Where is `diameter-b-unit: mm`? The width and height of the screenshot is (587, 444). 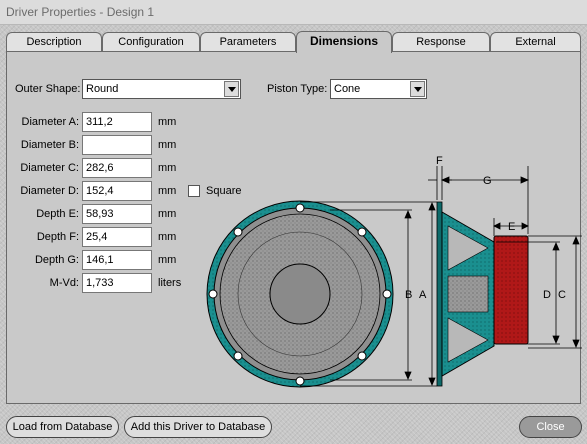
diameter-b-unit: mm is located at coordinates (167, 145).